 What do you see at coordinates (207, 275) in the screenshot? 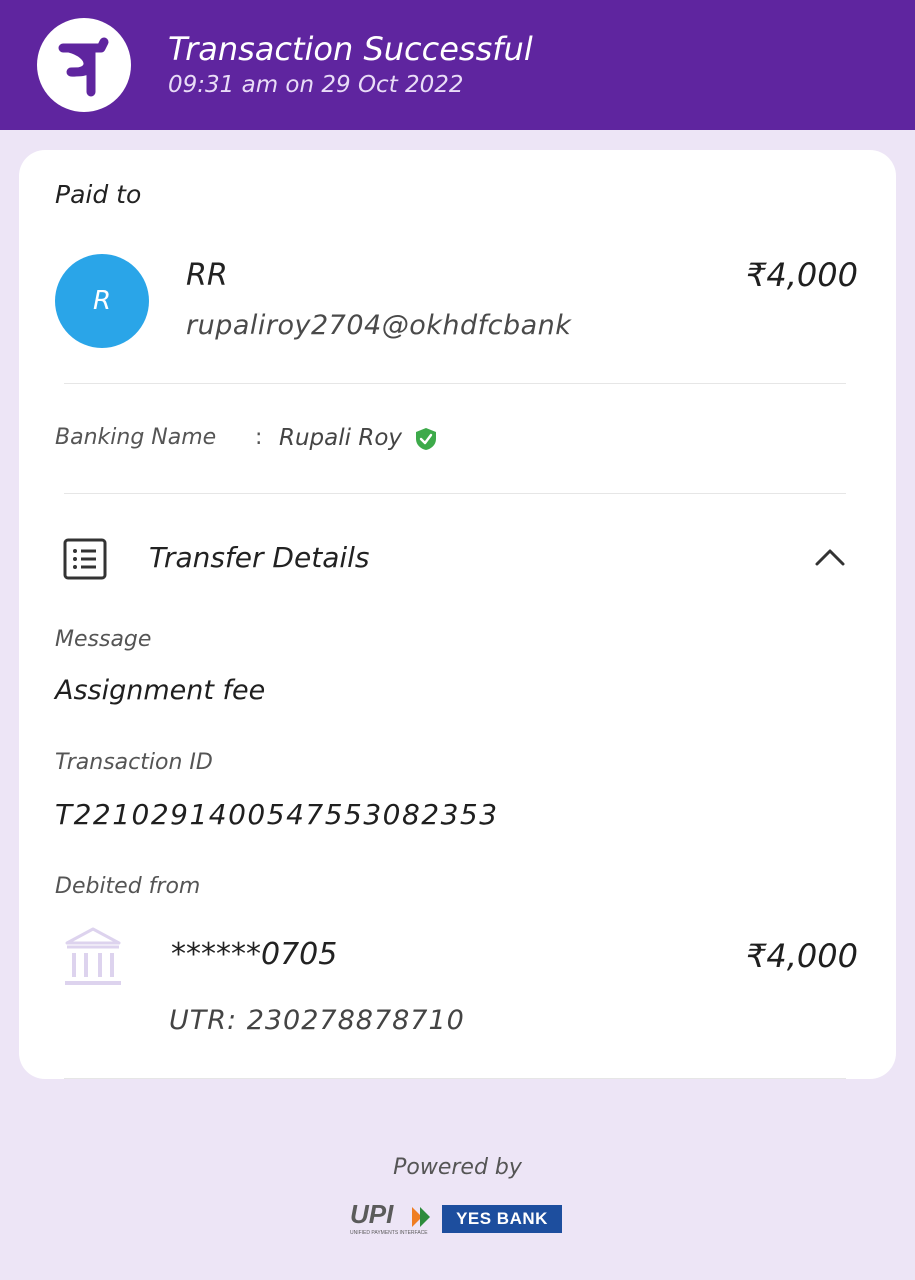
I see `payee-name: RR` at bounding box center [207, 275].